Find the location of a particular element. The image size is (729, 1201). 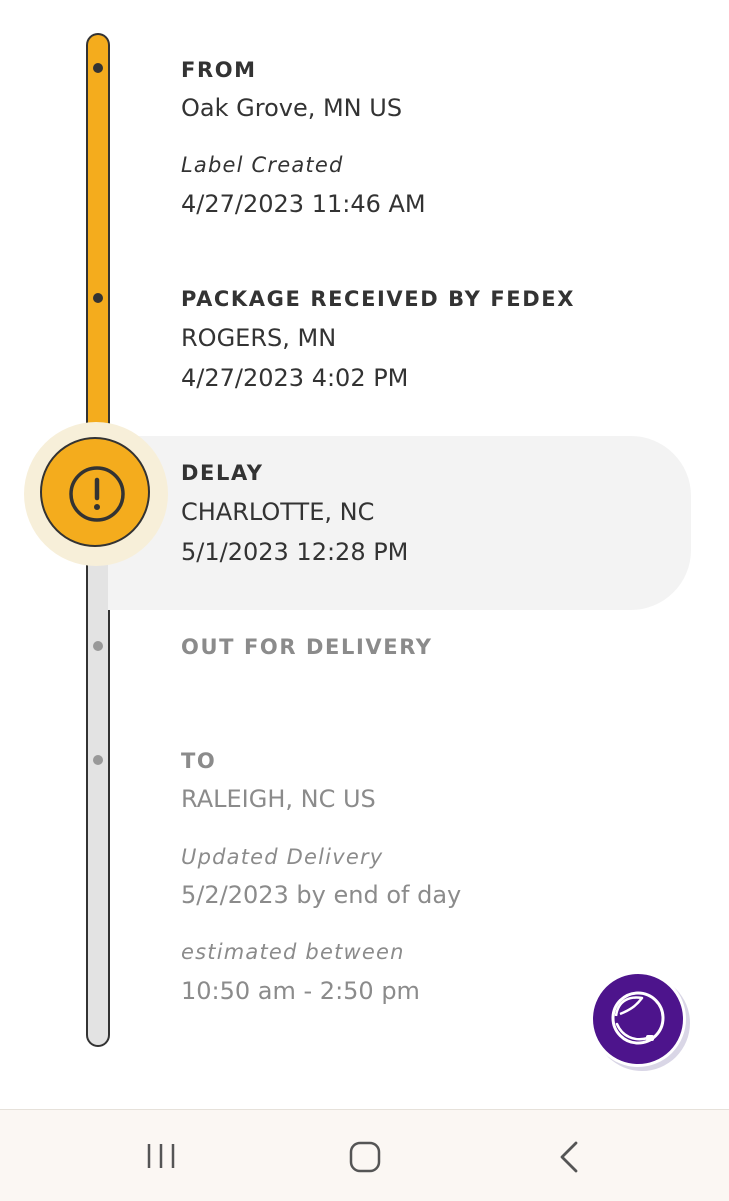

out-for-delivery-label: OUT FOR DELIVERY is located at coordinates (307, 647).